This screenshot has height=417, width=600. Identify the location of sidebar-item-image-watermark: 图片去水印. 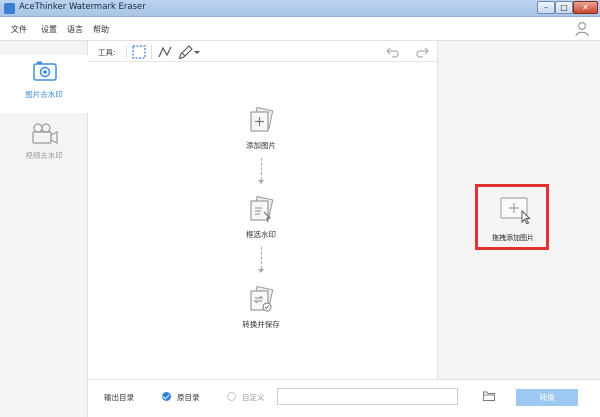
(44, 84).